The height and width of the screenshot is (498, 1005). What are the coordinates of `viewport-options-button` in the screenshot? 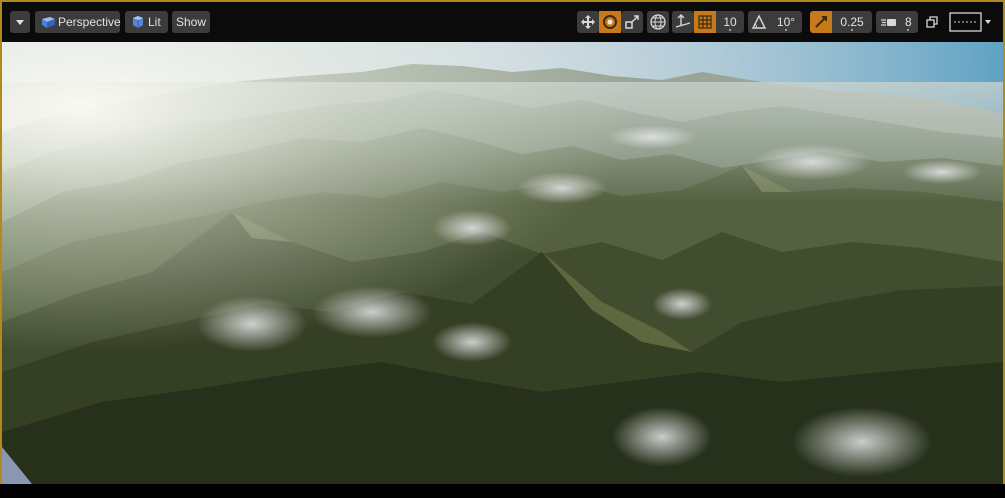 It's located at (20, 22).